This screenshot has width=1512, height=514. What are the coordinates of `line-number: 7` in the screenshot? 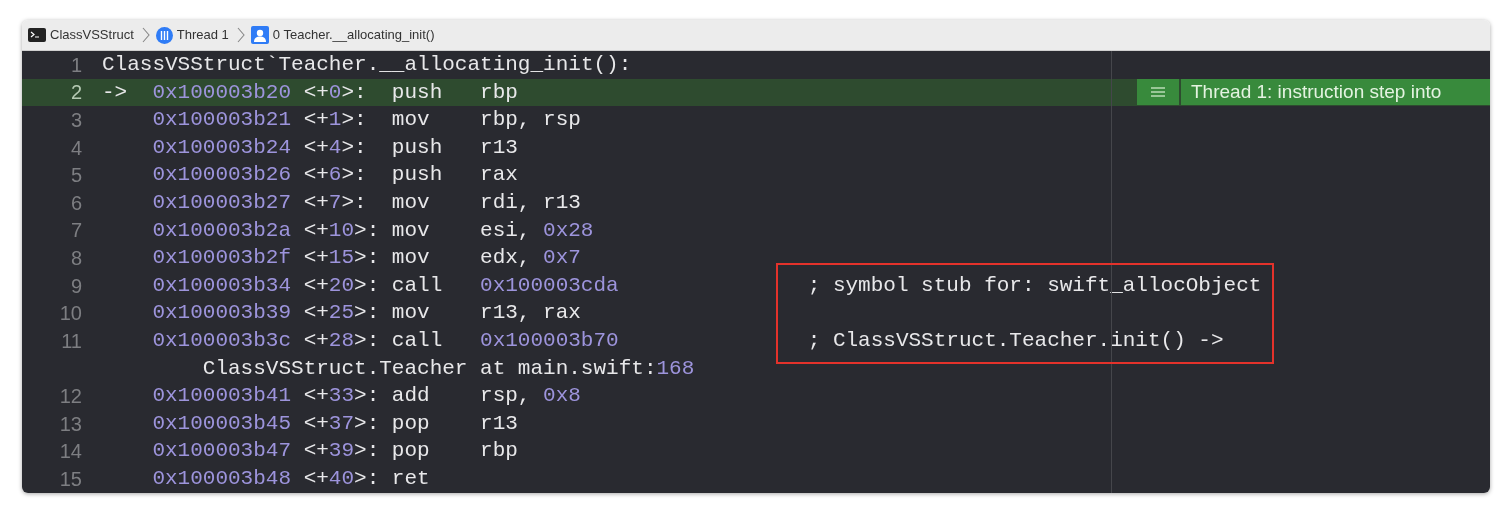 It's located at (75, 231).